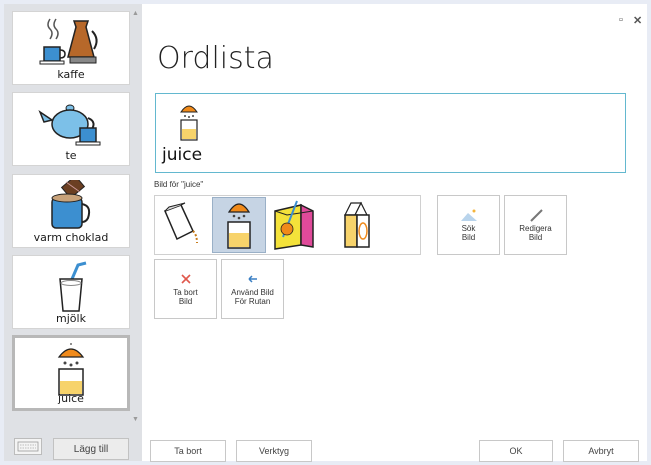 This screenshot has width=651, height=465. Describe the element at coordinates (185, 301) in the screenshot. I see `remove-image-line2: Bild` at that location.